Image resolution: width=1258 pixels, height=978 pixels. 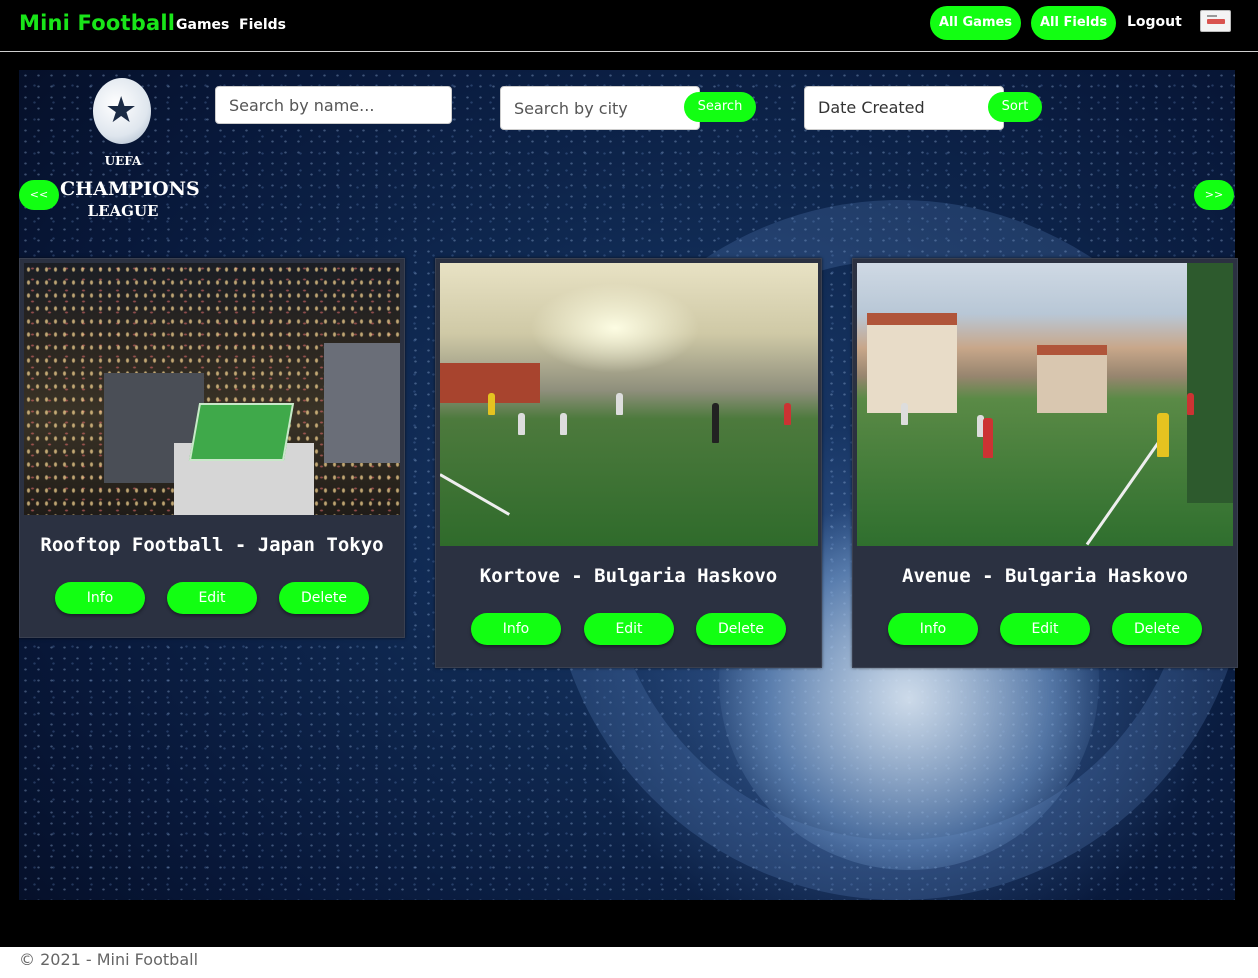 What do you see at coordinates (720, 107) in the screenshot?
I see `search-button: Search` at bounding box center [720, 107].